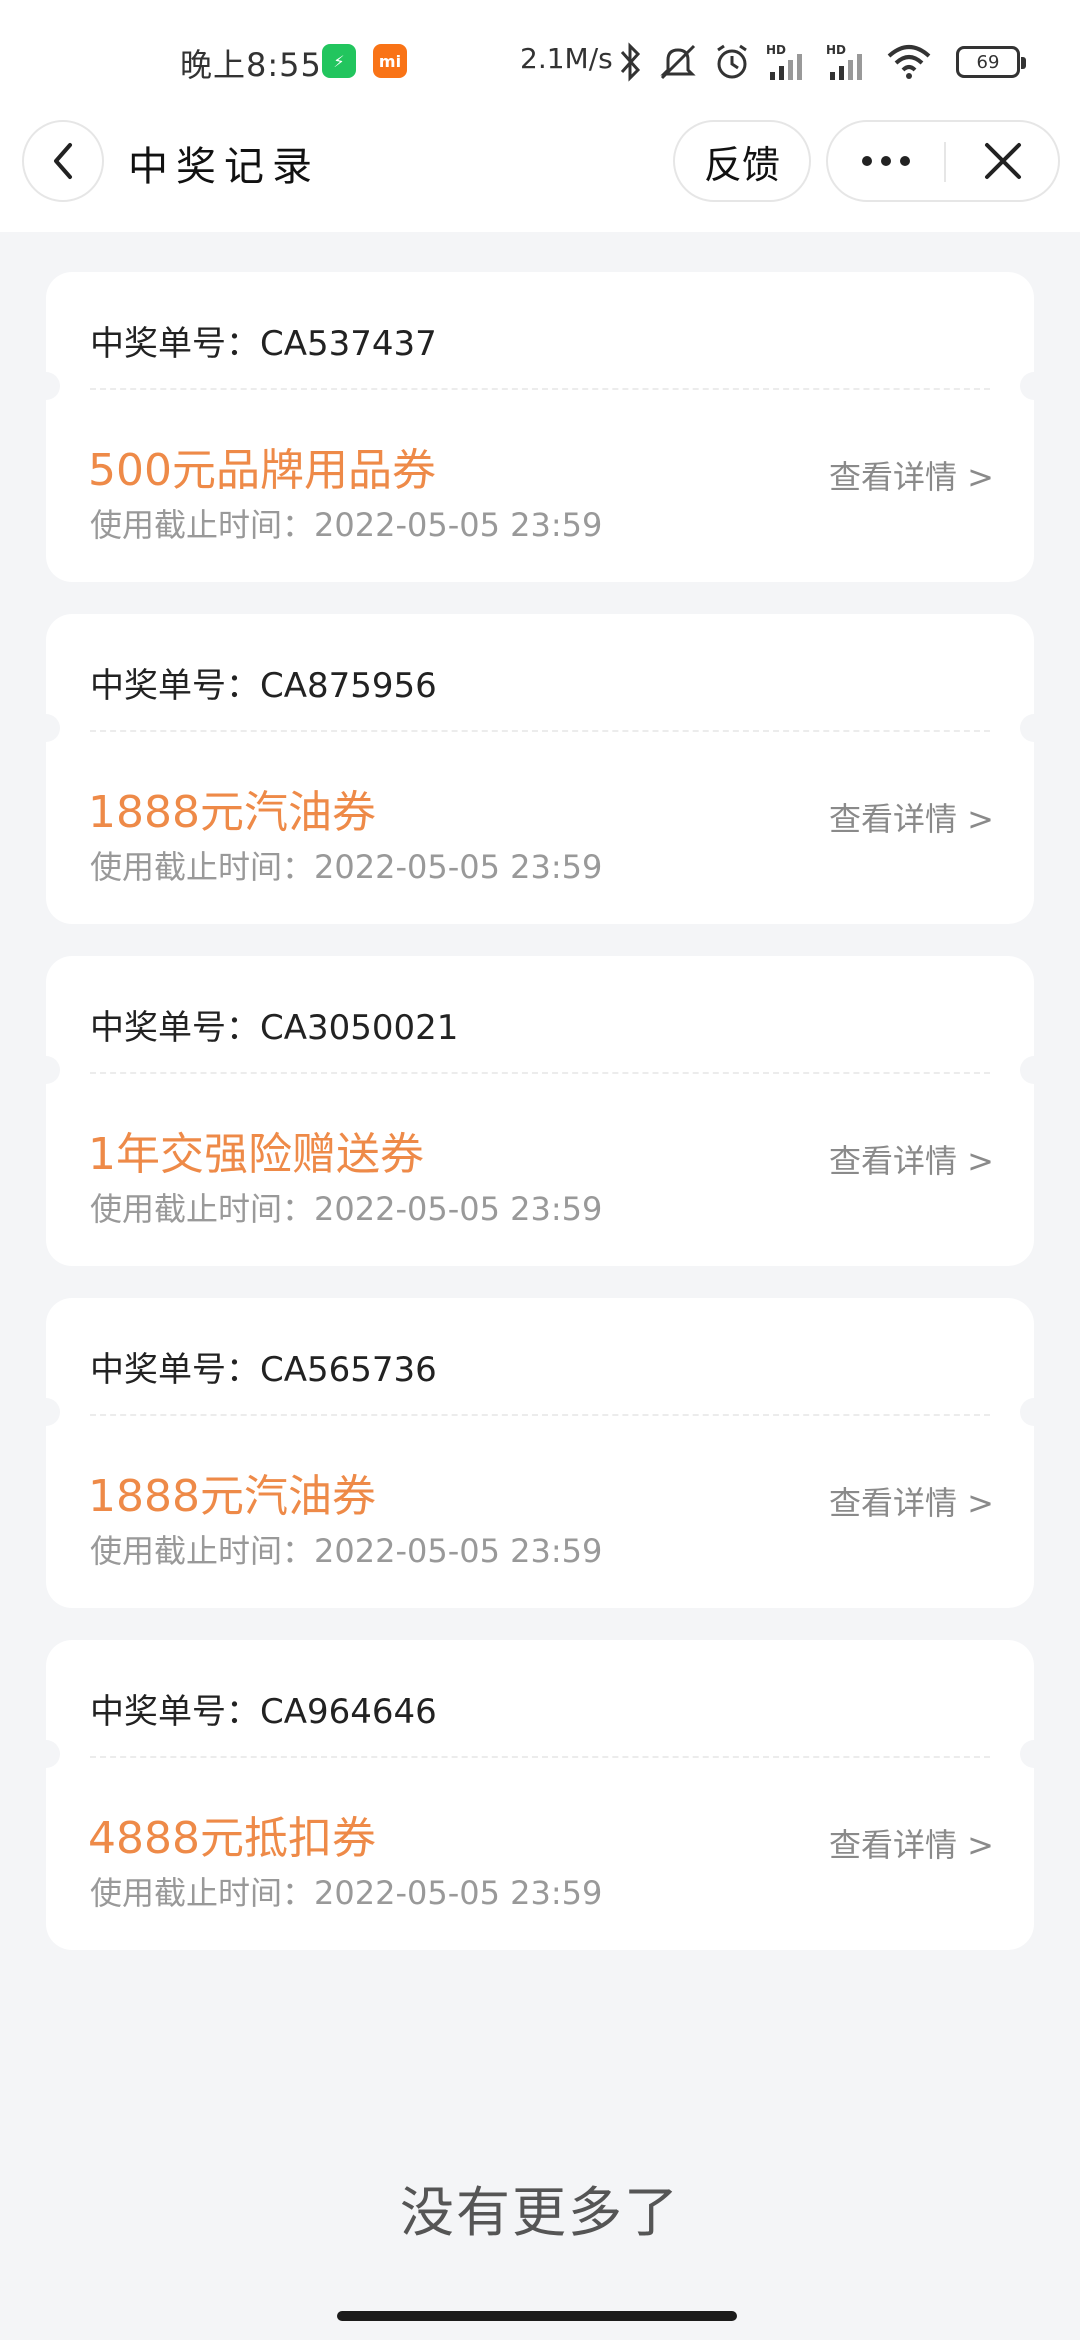  Describe the element at coordinates (232, 1838) in the screenshot. I see `prize-name: 4888元抵扣券` at that location.